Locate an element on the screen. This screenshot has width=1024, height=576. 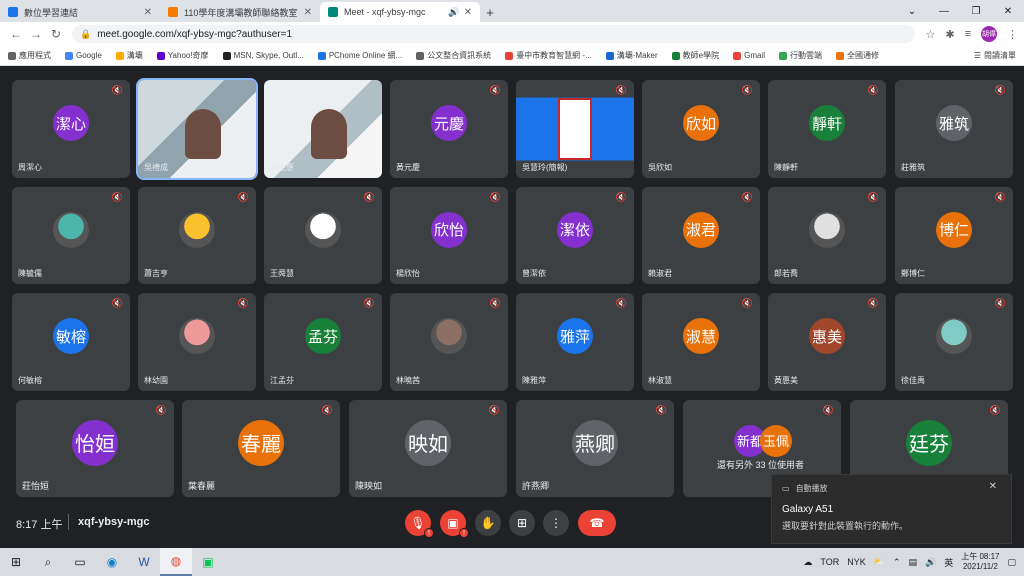
google-icon is located at coordinates (69, 55).